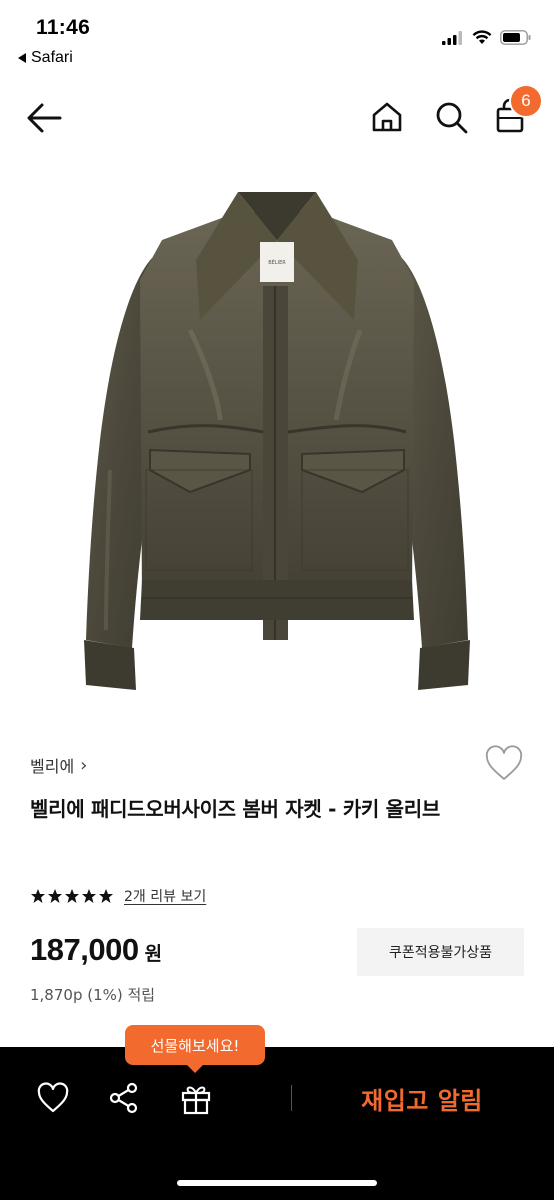 Image resolution: width=554 pixels, height=1200 pixels. What do you see at coordinates (387, 117) in the screenshot?
I see `home-icon` at bounding box center [387, 117].